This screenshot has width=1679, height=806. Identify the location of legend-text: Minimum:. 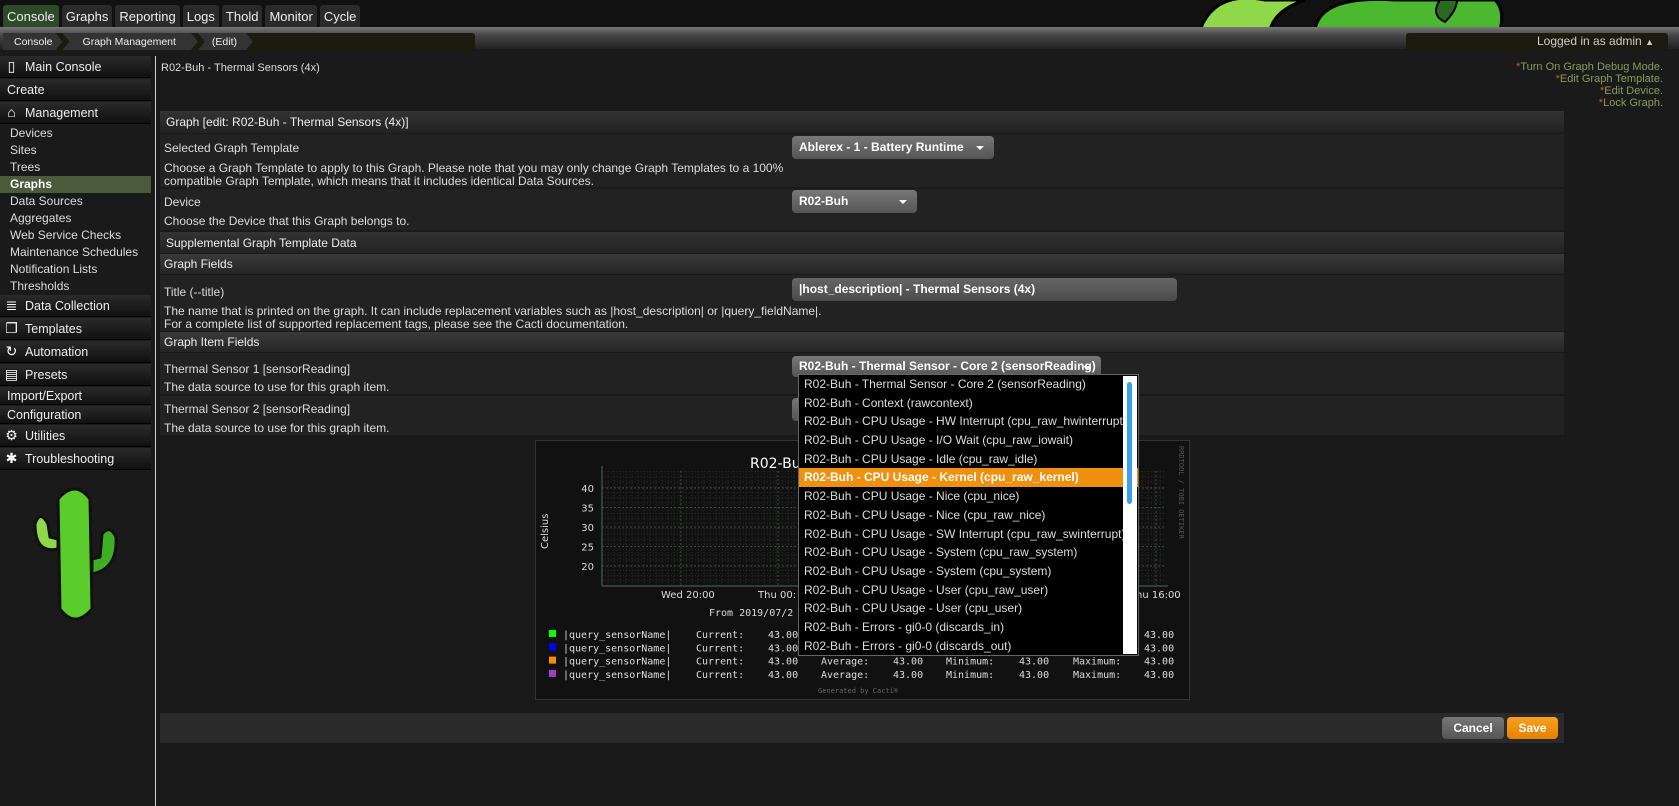
(970, 662).